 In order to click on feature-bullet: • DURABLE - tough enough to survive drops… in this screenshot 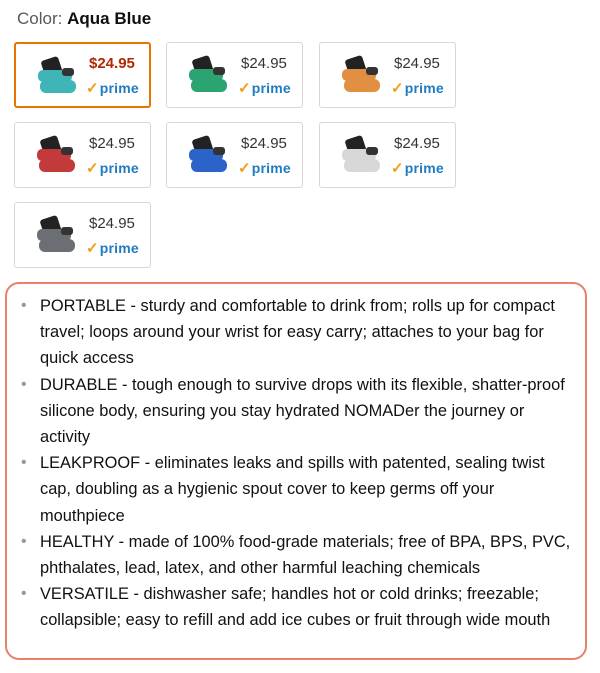, I will do `click(298, 411)`.